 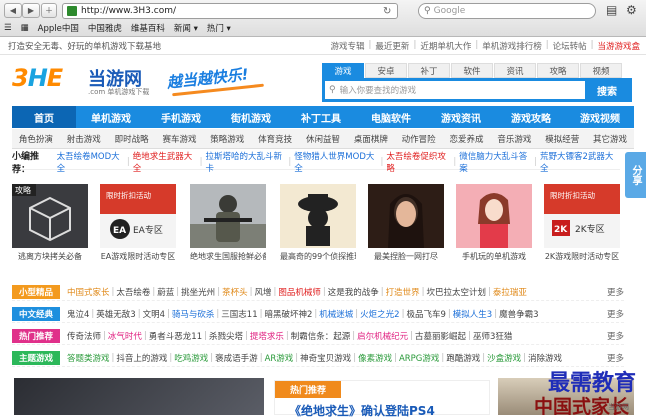 What do you see at coordinates (531, 117) in the screenshot?
I see `nav-game-guides: 游戏攻略` at bounding box center [531, 117].